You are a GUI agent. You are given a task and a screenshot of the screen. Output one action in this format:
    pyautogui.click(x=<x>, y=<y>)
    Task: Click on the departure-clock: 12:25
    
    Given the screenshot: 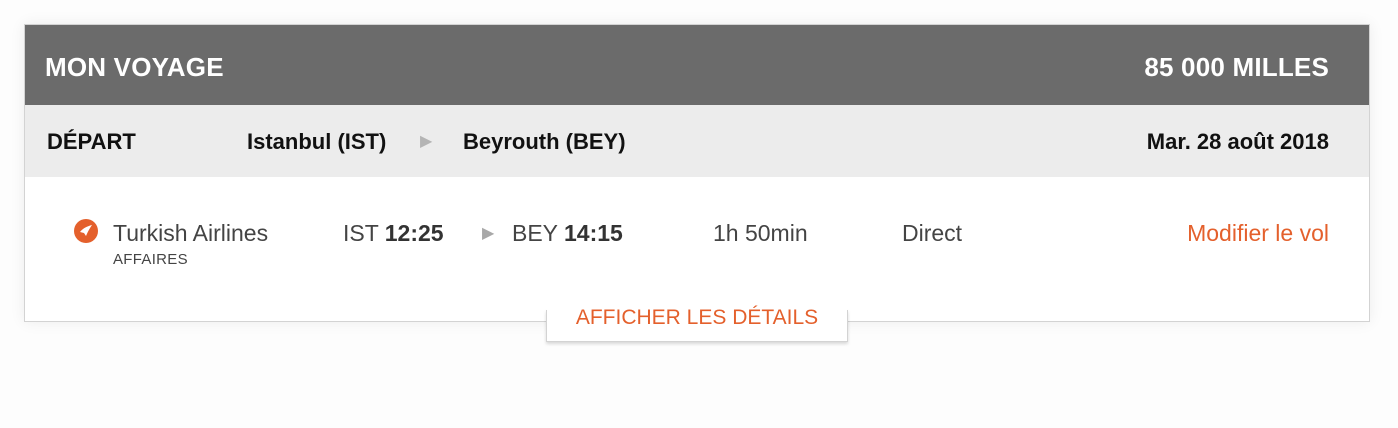 What is the action you would take?
    pyautogui.click(x=414, y=233)
    